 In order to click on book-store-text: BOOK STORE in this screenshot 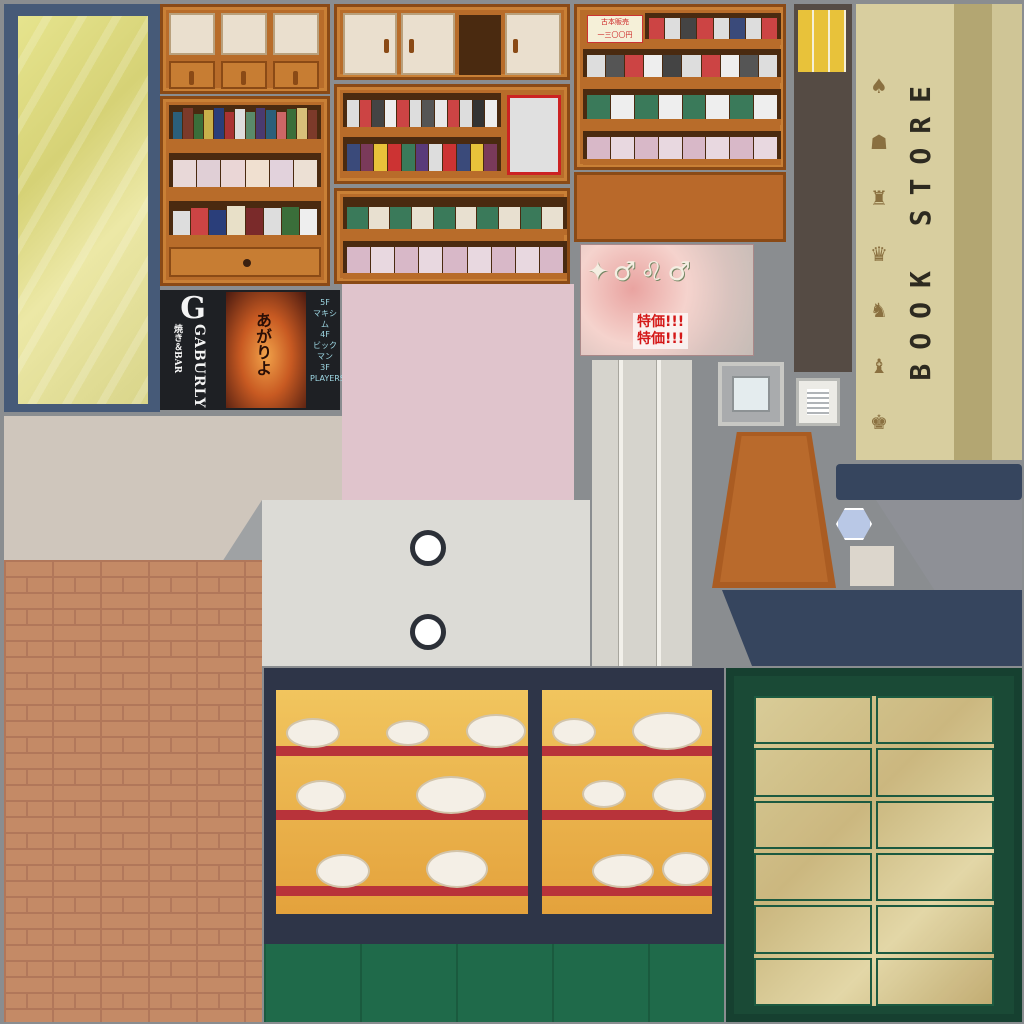, I will do `click(920, 226)`.